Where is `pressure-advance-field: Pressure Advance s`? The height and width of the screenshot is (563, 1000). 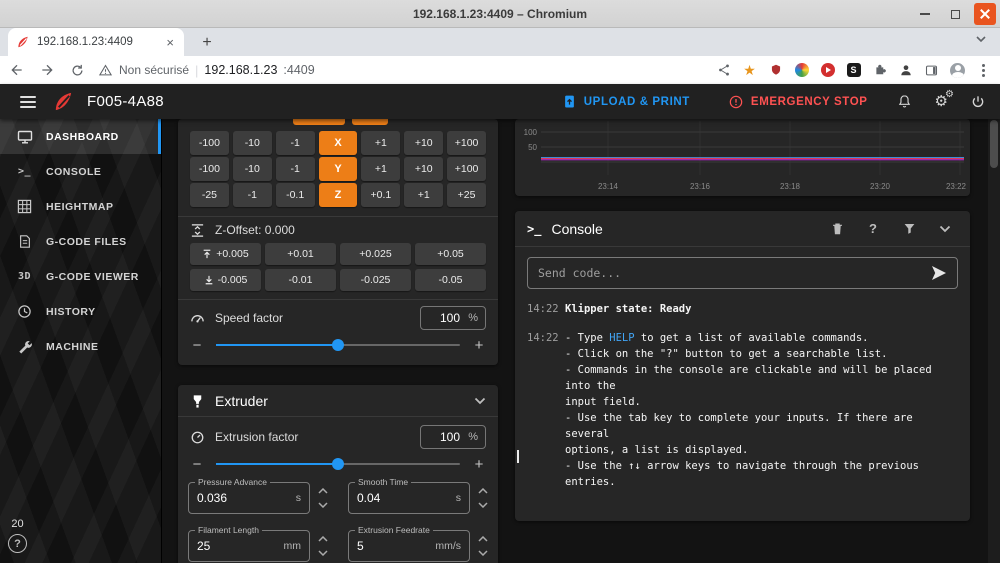 pressure-advance-field: Pressure Advance s is located at coordinates (249, 495).